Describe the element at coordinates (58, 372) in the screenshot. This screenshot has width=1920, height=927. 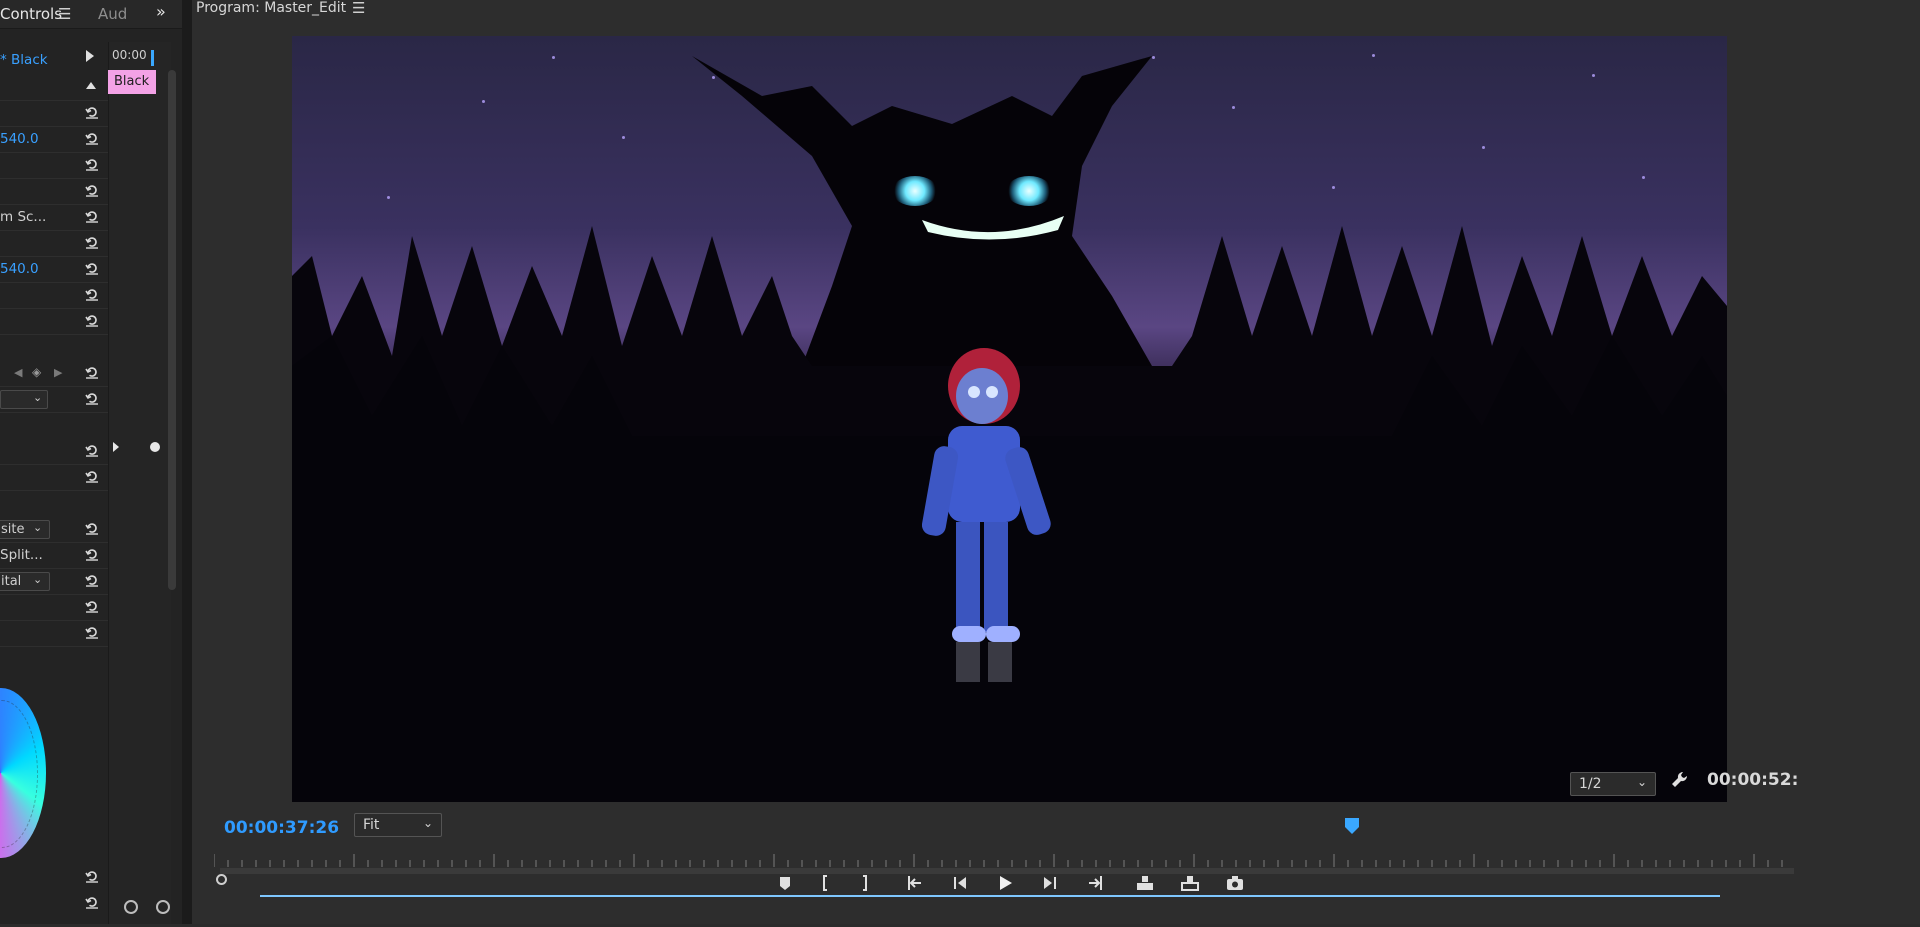
I see `next-keyframe-icon: ▶` at that location.